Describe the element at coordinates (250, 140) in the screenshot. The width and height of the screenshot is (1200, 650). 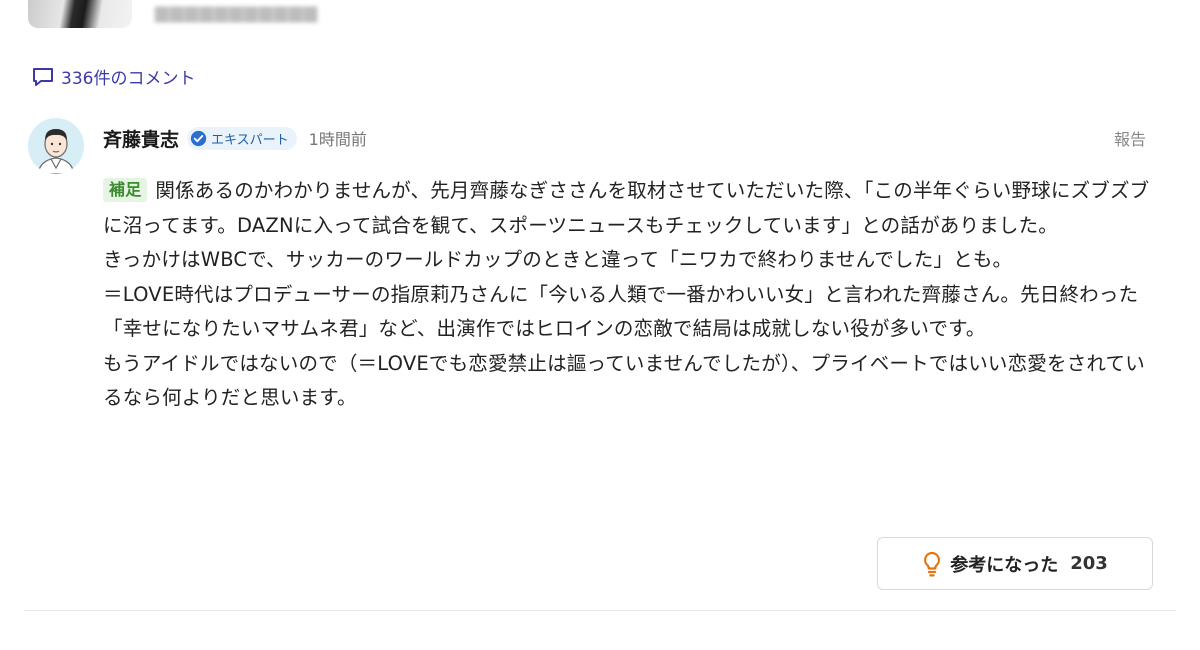
I see `expert-badge-label: エキスパート` at that location.